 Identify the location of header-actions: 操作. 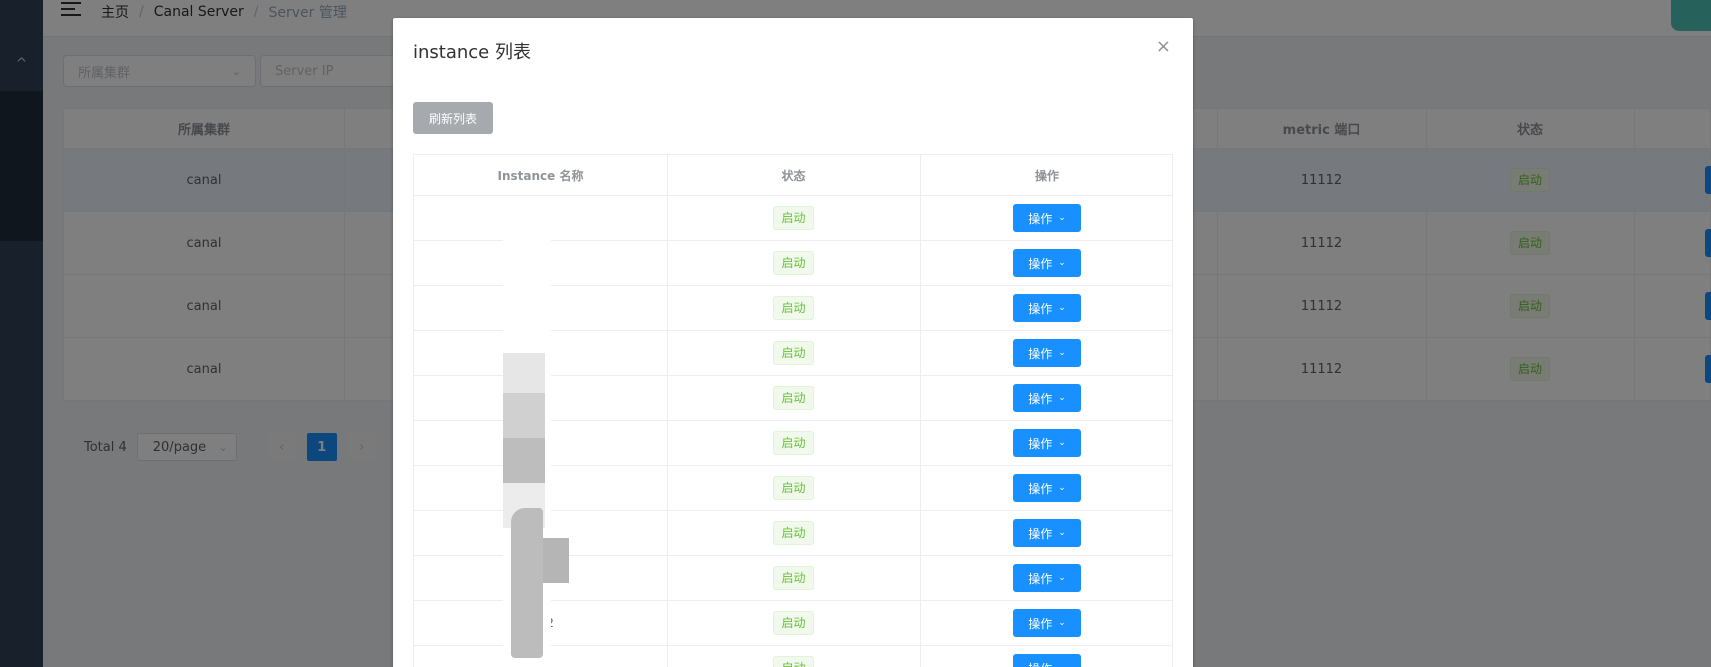
(1046, 175).